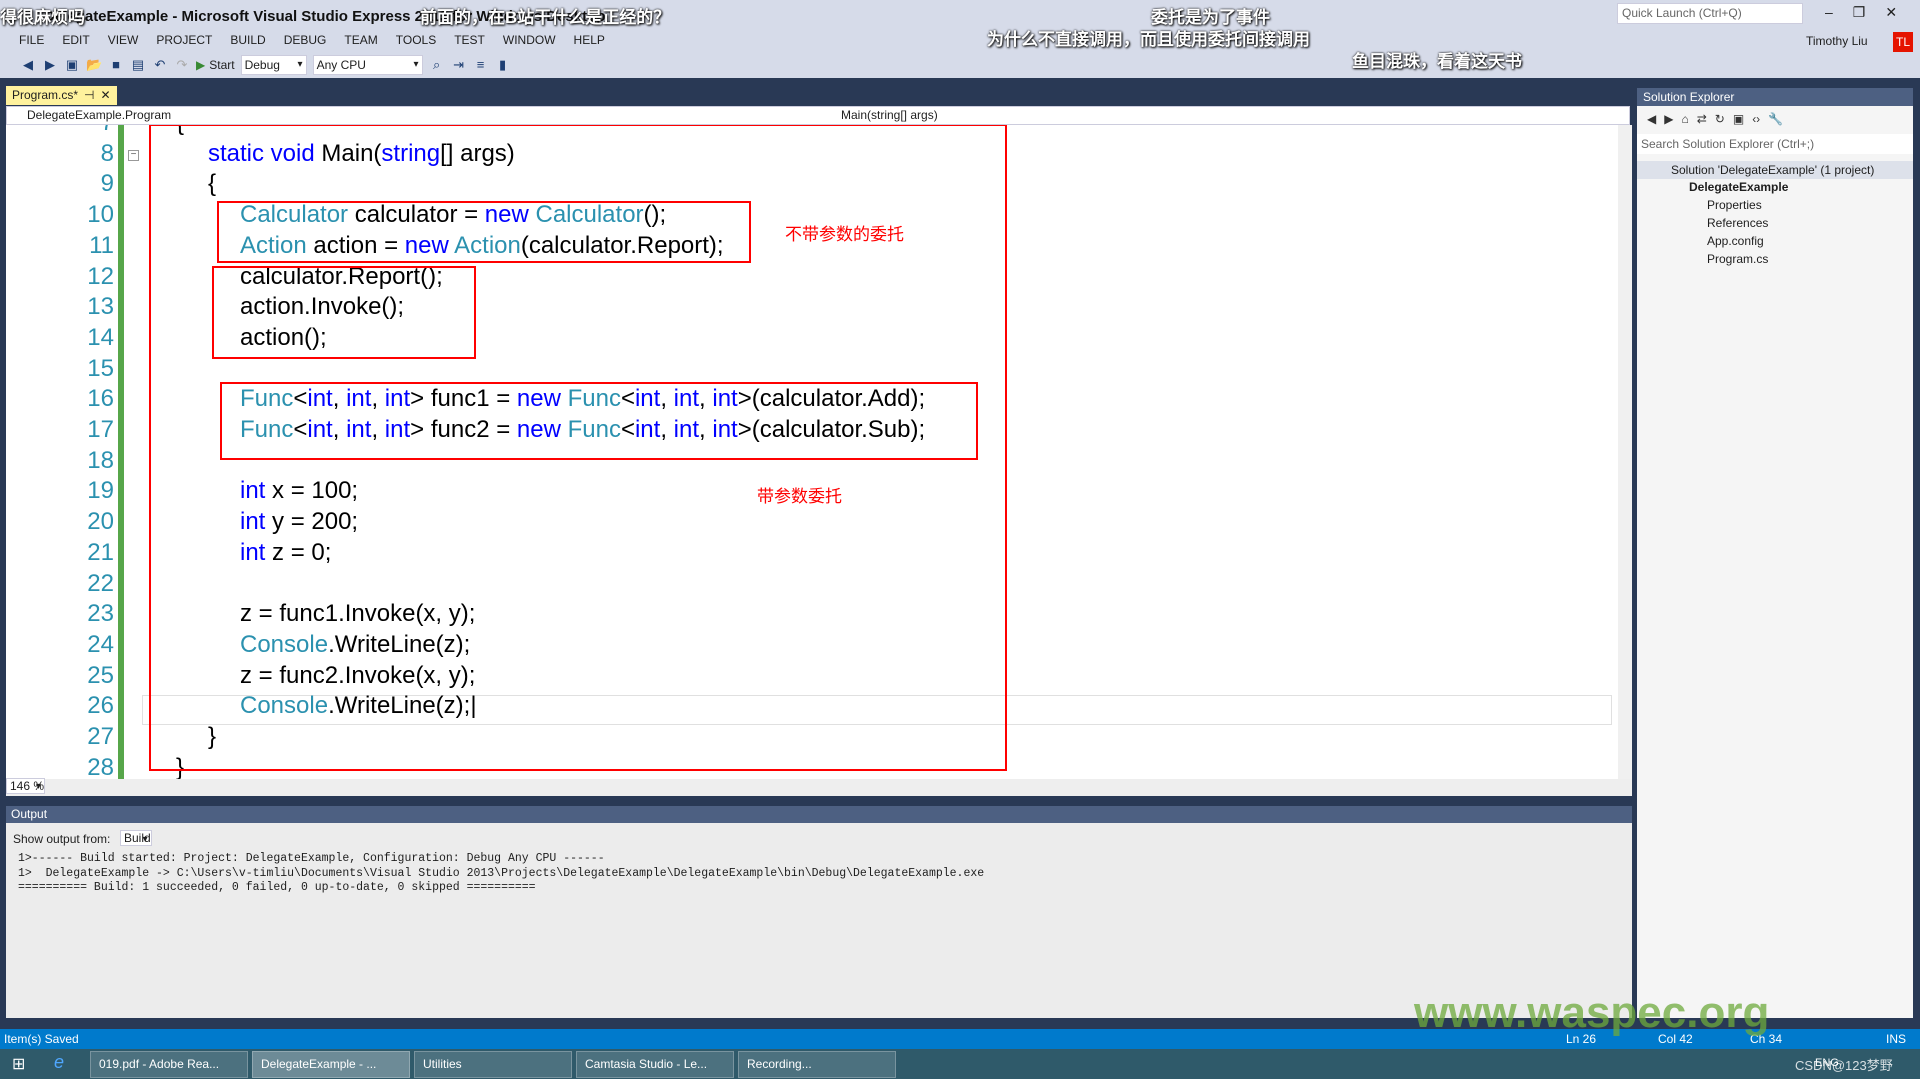 This screenshot has height=1079, width=1920. Describe the element at coordinates (481, 65) in the screenshot. I see `comment-icon: ≡` at that location.